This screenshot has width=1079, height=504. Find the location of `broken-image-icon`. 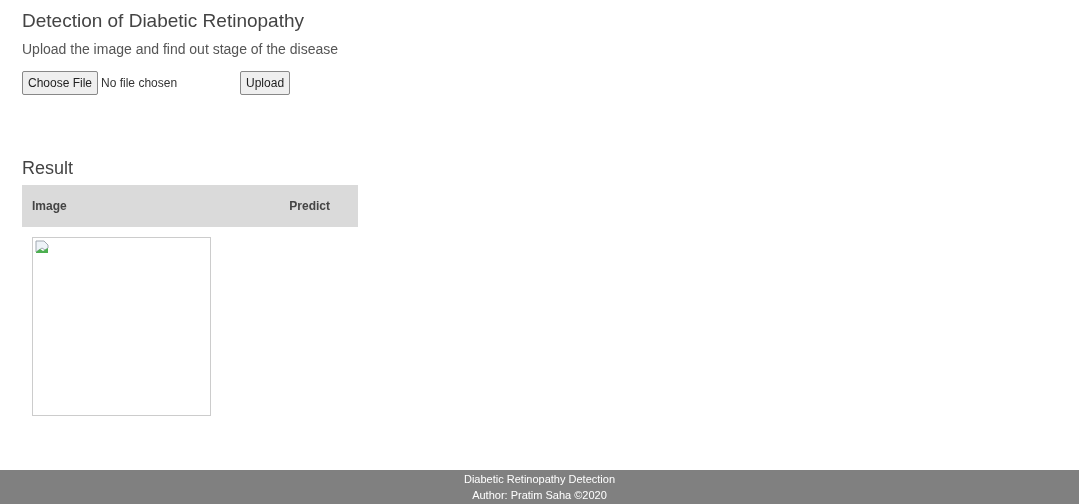

broken-image-icon is located at coordinates (42, 247).